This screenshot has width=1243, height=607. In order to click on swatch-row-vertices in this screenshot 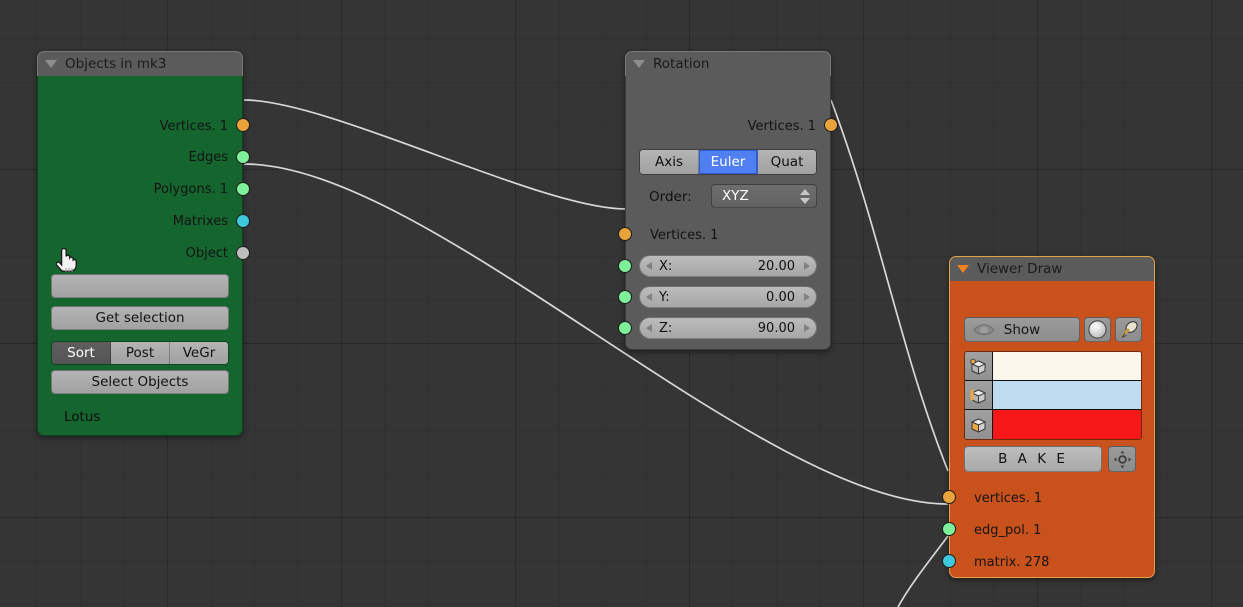, I will do `click(1053, 366)`.